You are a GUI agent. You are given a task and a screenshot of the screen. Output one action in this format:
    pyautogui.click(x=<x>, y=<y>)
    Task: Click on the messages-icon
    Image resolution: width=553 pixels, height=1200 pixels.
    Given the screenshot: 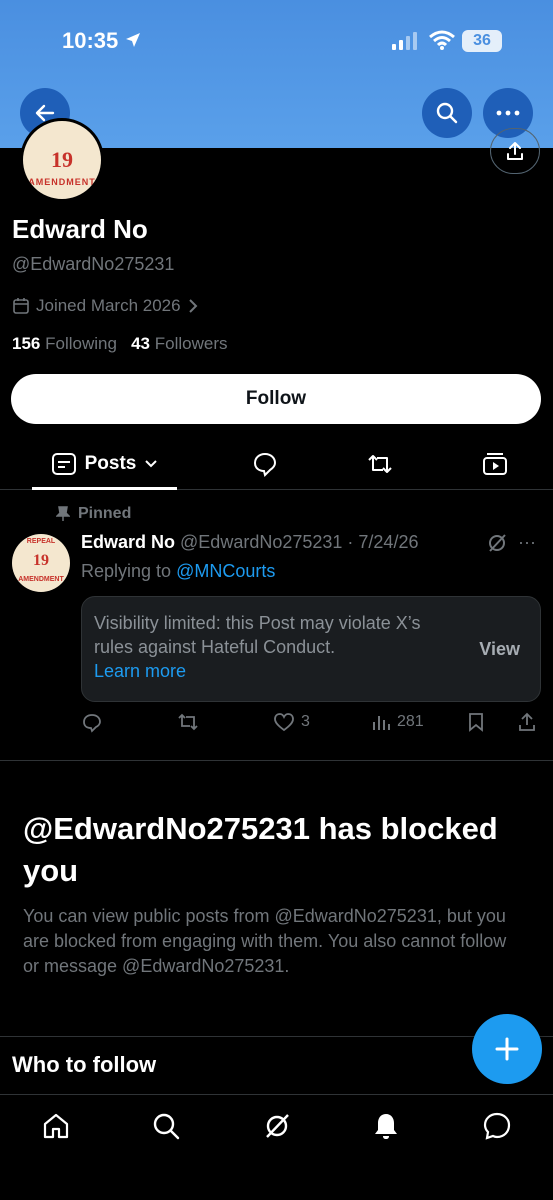 What is the action you would take?
    pyautogui.click(x=497, y=1126)
    